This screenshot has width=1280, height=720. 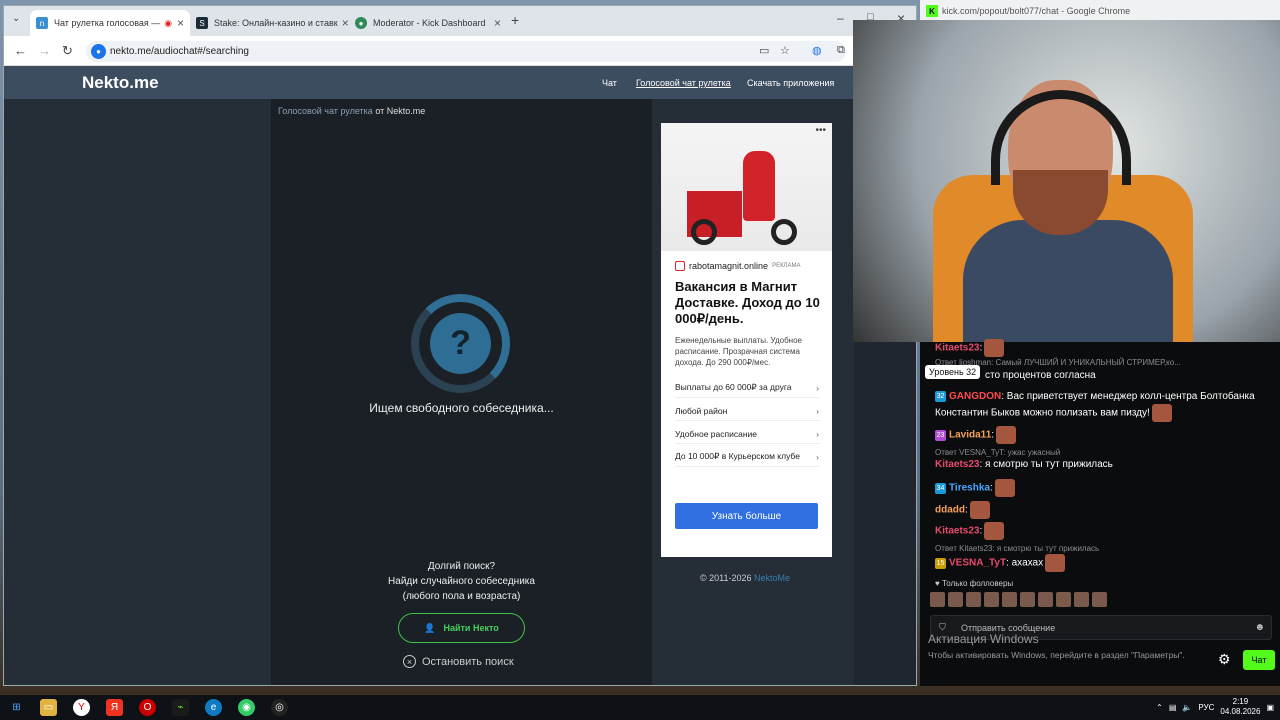 I want to click on chat-send-button: Чат, so click(x=1259, y=660).